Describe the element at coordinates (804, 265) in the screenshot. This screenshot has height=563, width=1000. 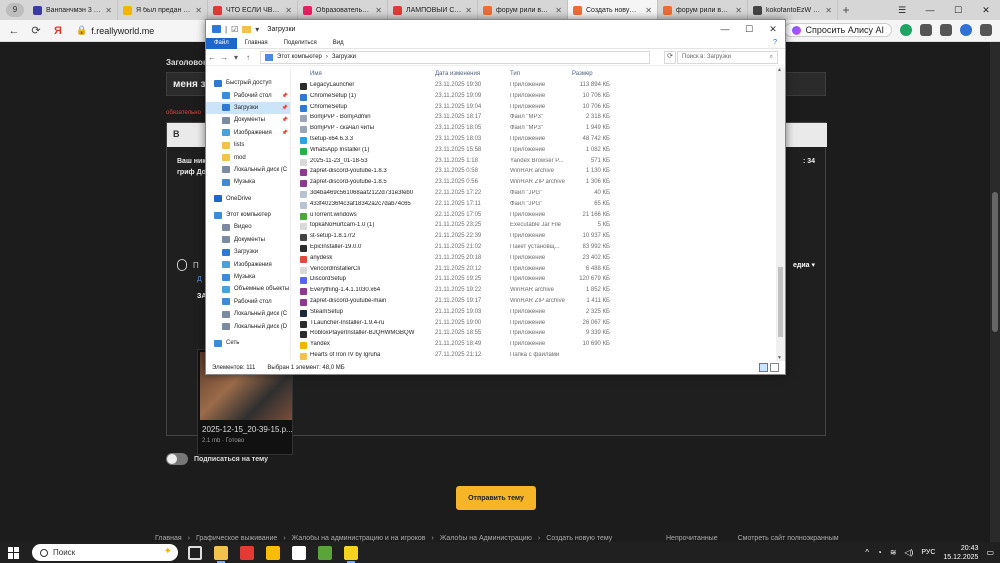
I see `media-dropdown: едиа ▾` at that location.